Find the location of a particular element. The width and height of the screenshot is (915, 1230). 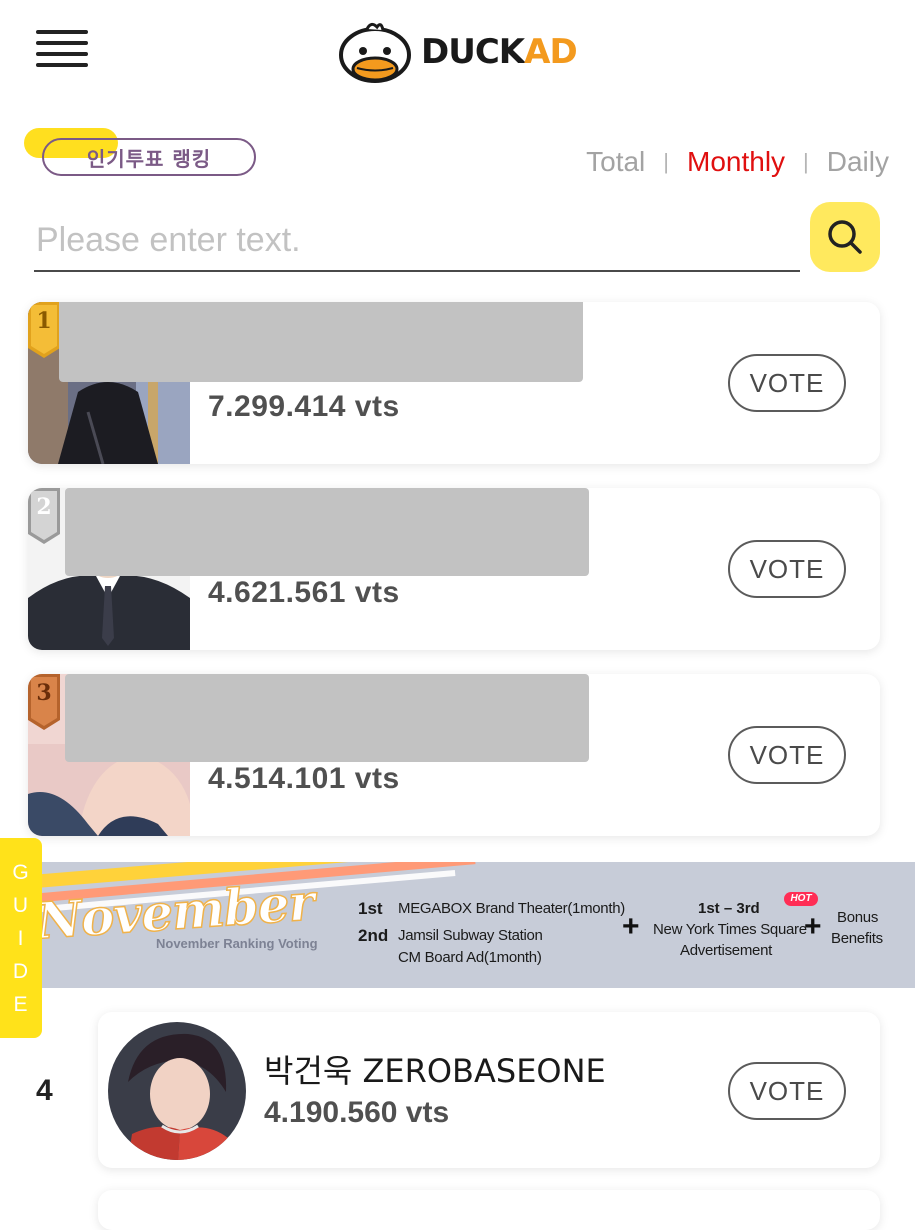

search-button is located at coordinates (845, 237).